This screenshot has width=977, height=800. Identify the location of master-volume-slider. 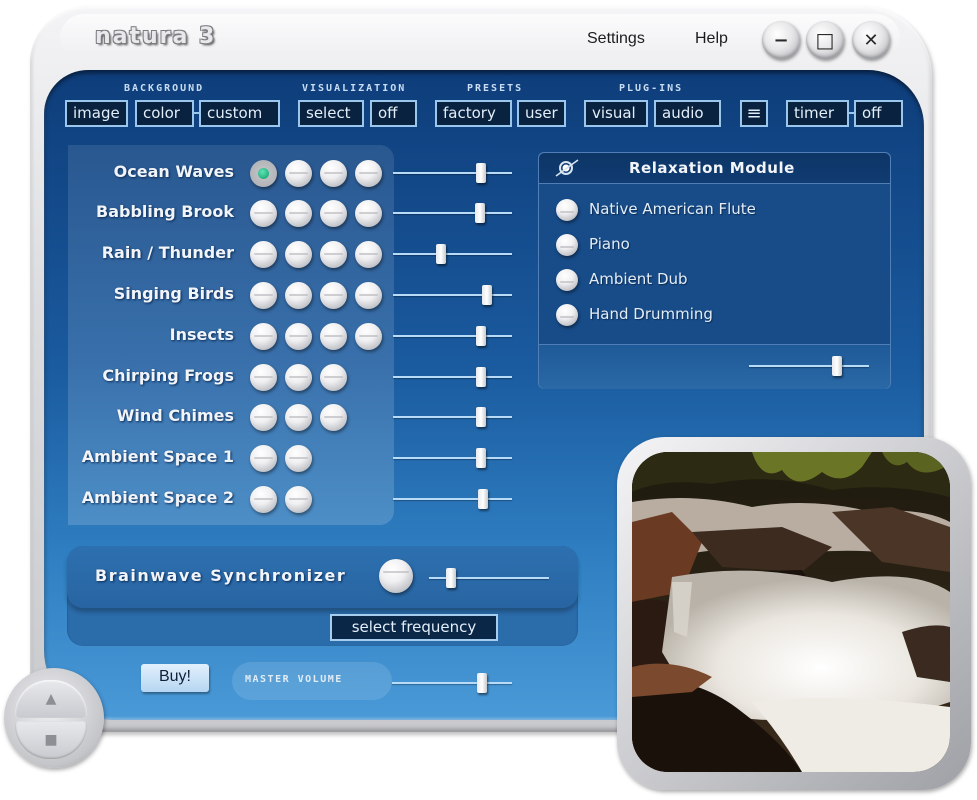
(452, 683).